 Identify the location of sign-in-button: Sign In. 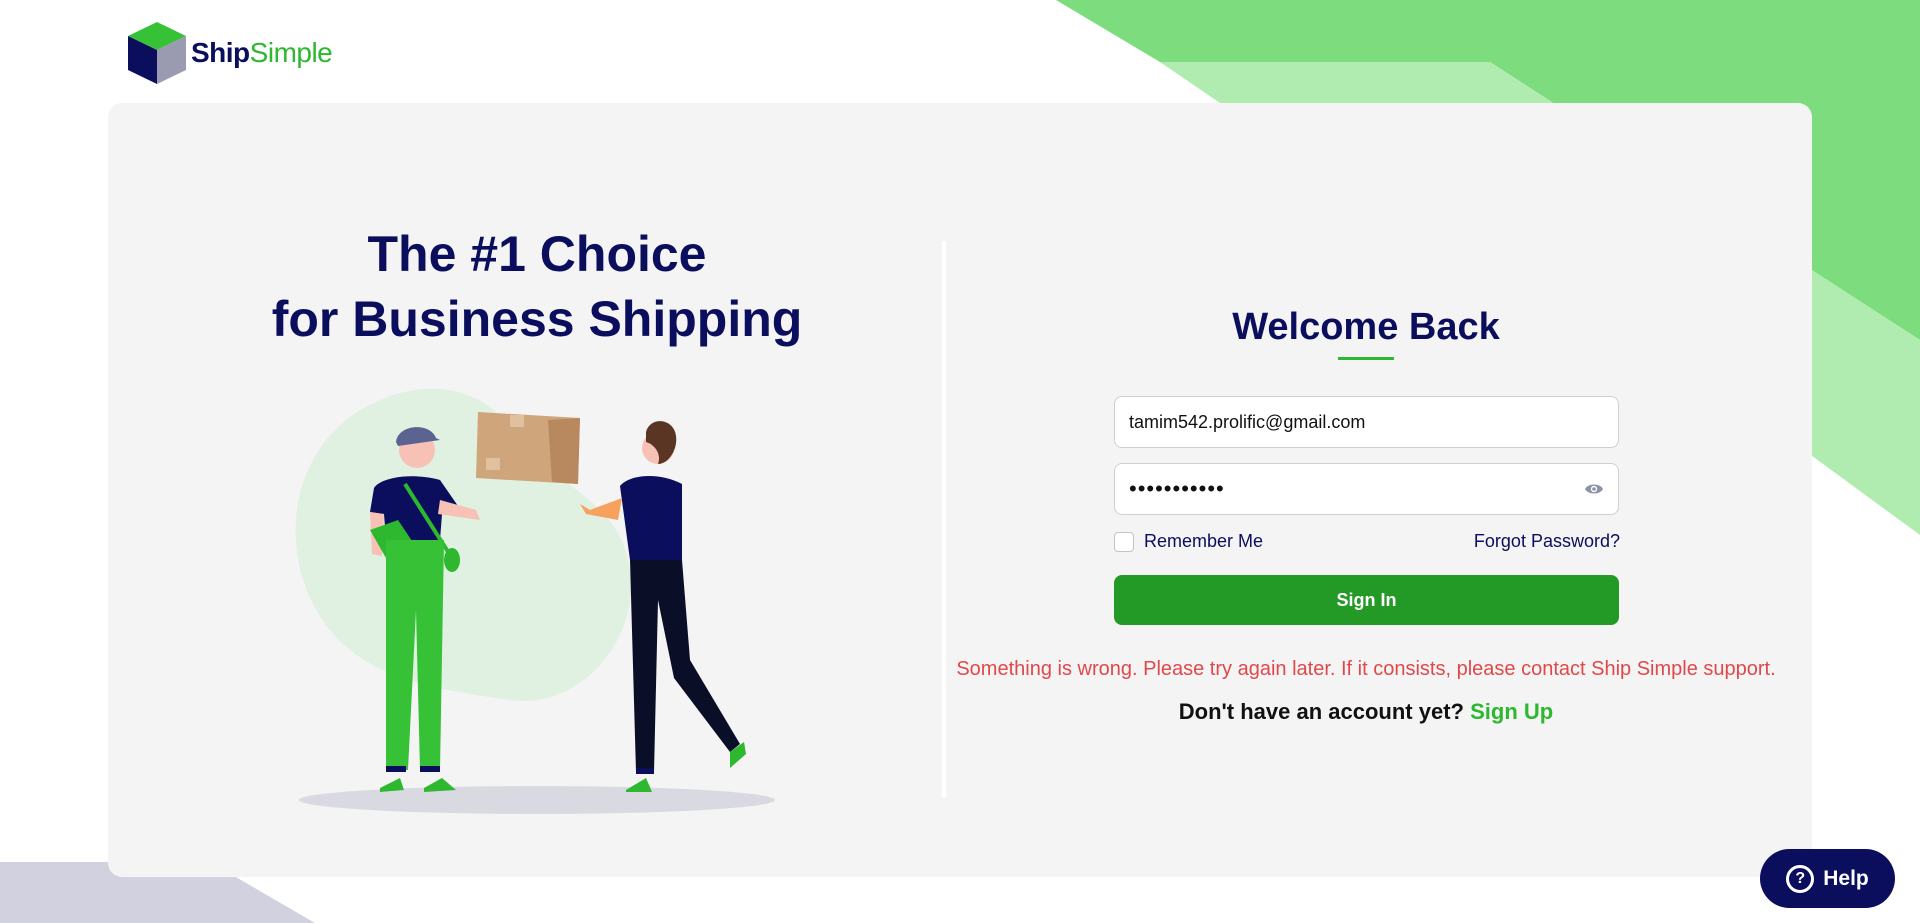
(1366, 600).